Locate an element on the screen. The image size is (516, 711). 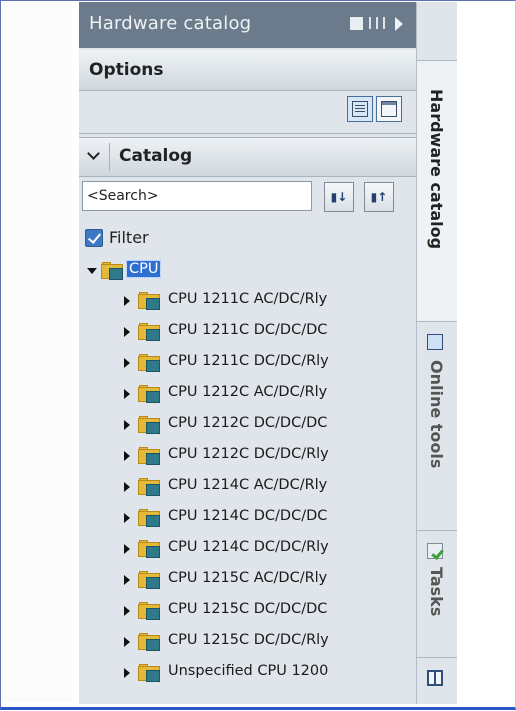
side-tab-strip: Hardware catalog Online tools Tasks is located at coordinates (436, 353).